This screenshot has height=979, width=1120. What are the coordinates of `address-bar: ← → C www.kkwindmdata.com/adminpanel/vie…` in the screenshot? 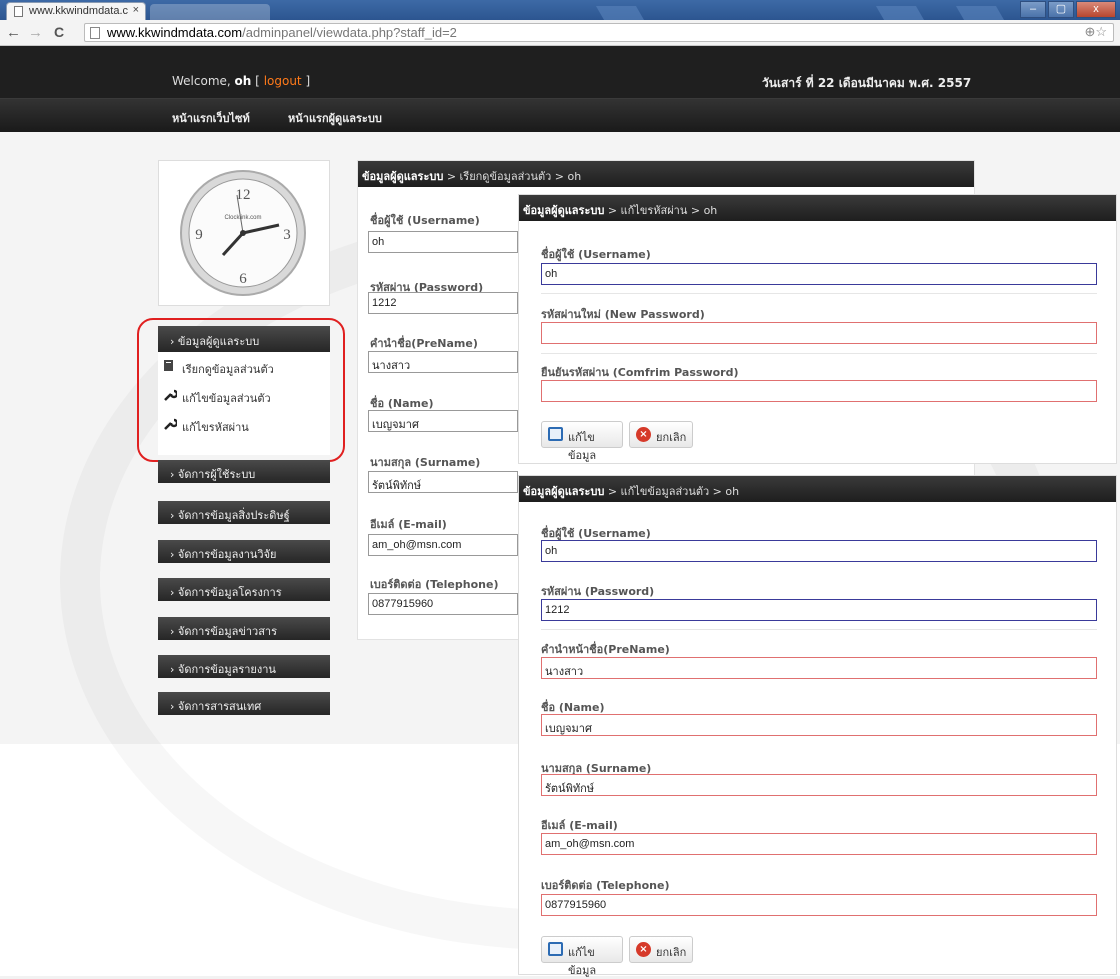 It's located at (560, 33).